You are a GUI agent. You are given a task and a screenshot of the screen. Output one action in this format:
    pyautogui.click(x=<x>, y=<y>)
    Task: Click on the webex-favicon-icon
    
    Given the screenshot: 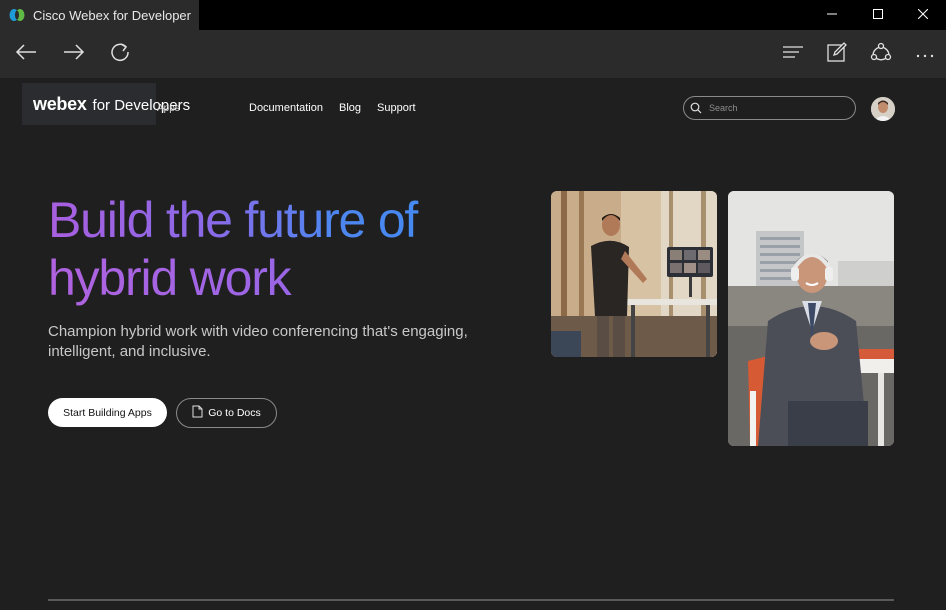 What is the action you would take?
    pyautogui.click(x=17, y=15)
    